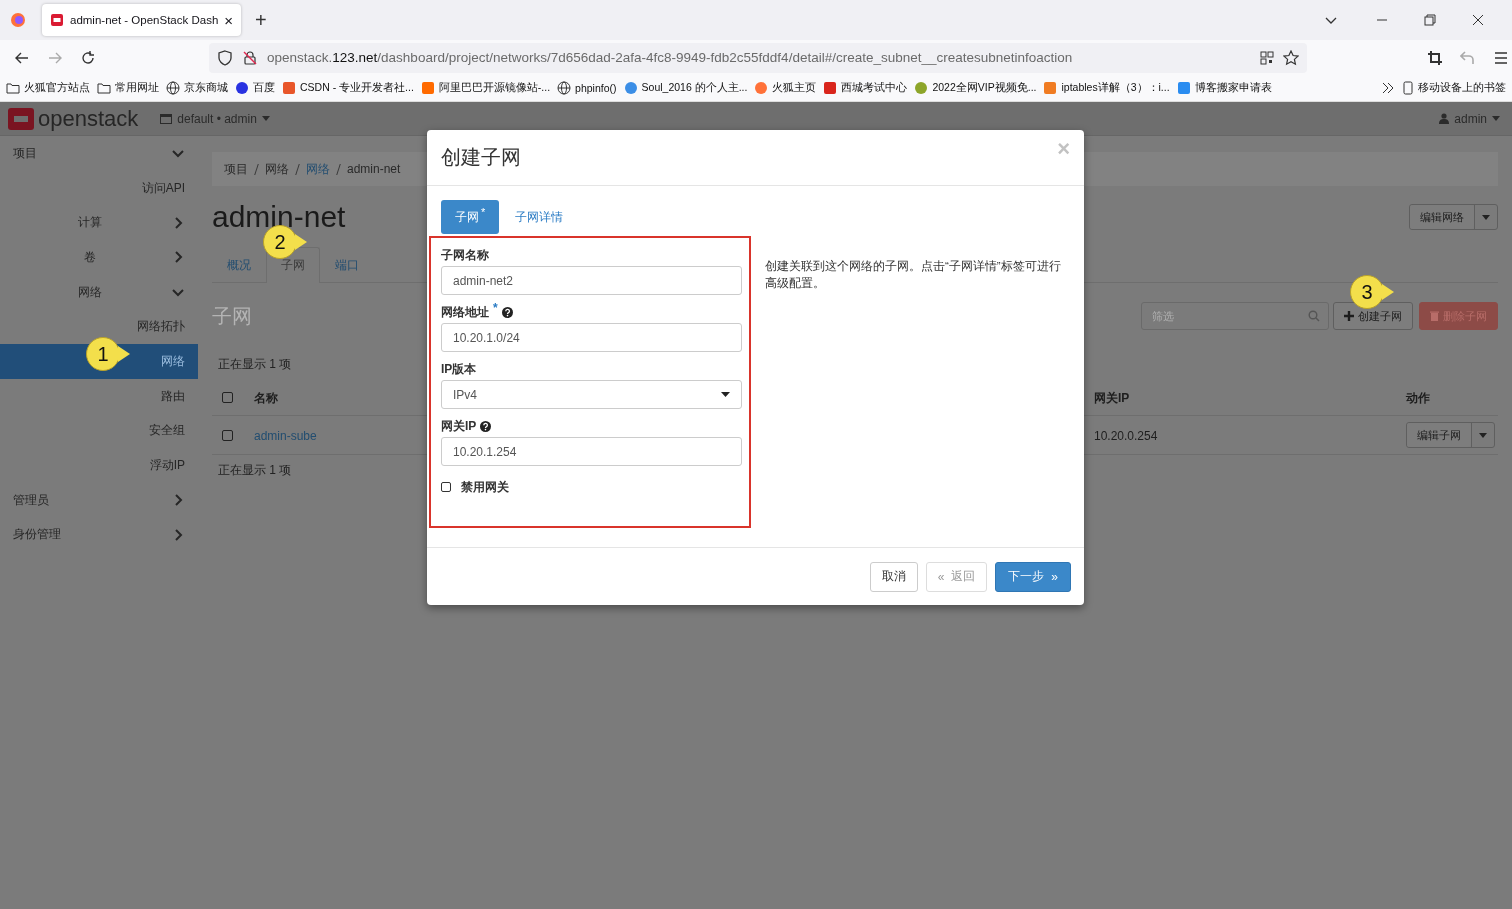  What do you see at coordinates (239, 264) in the screenshot?
I see `tab: 概况` at bounding box center [239, 264].